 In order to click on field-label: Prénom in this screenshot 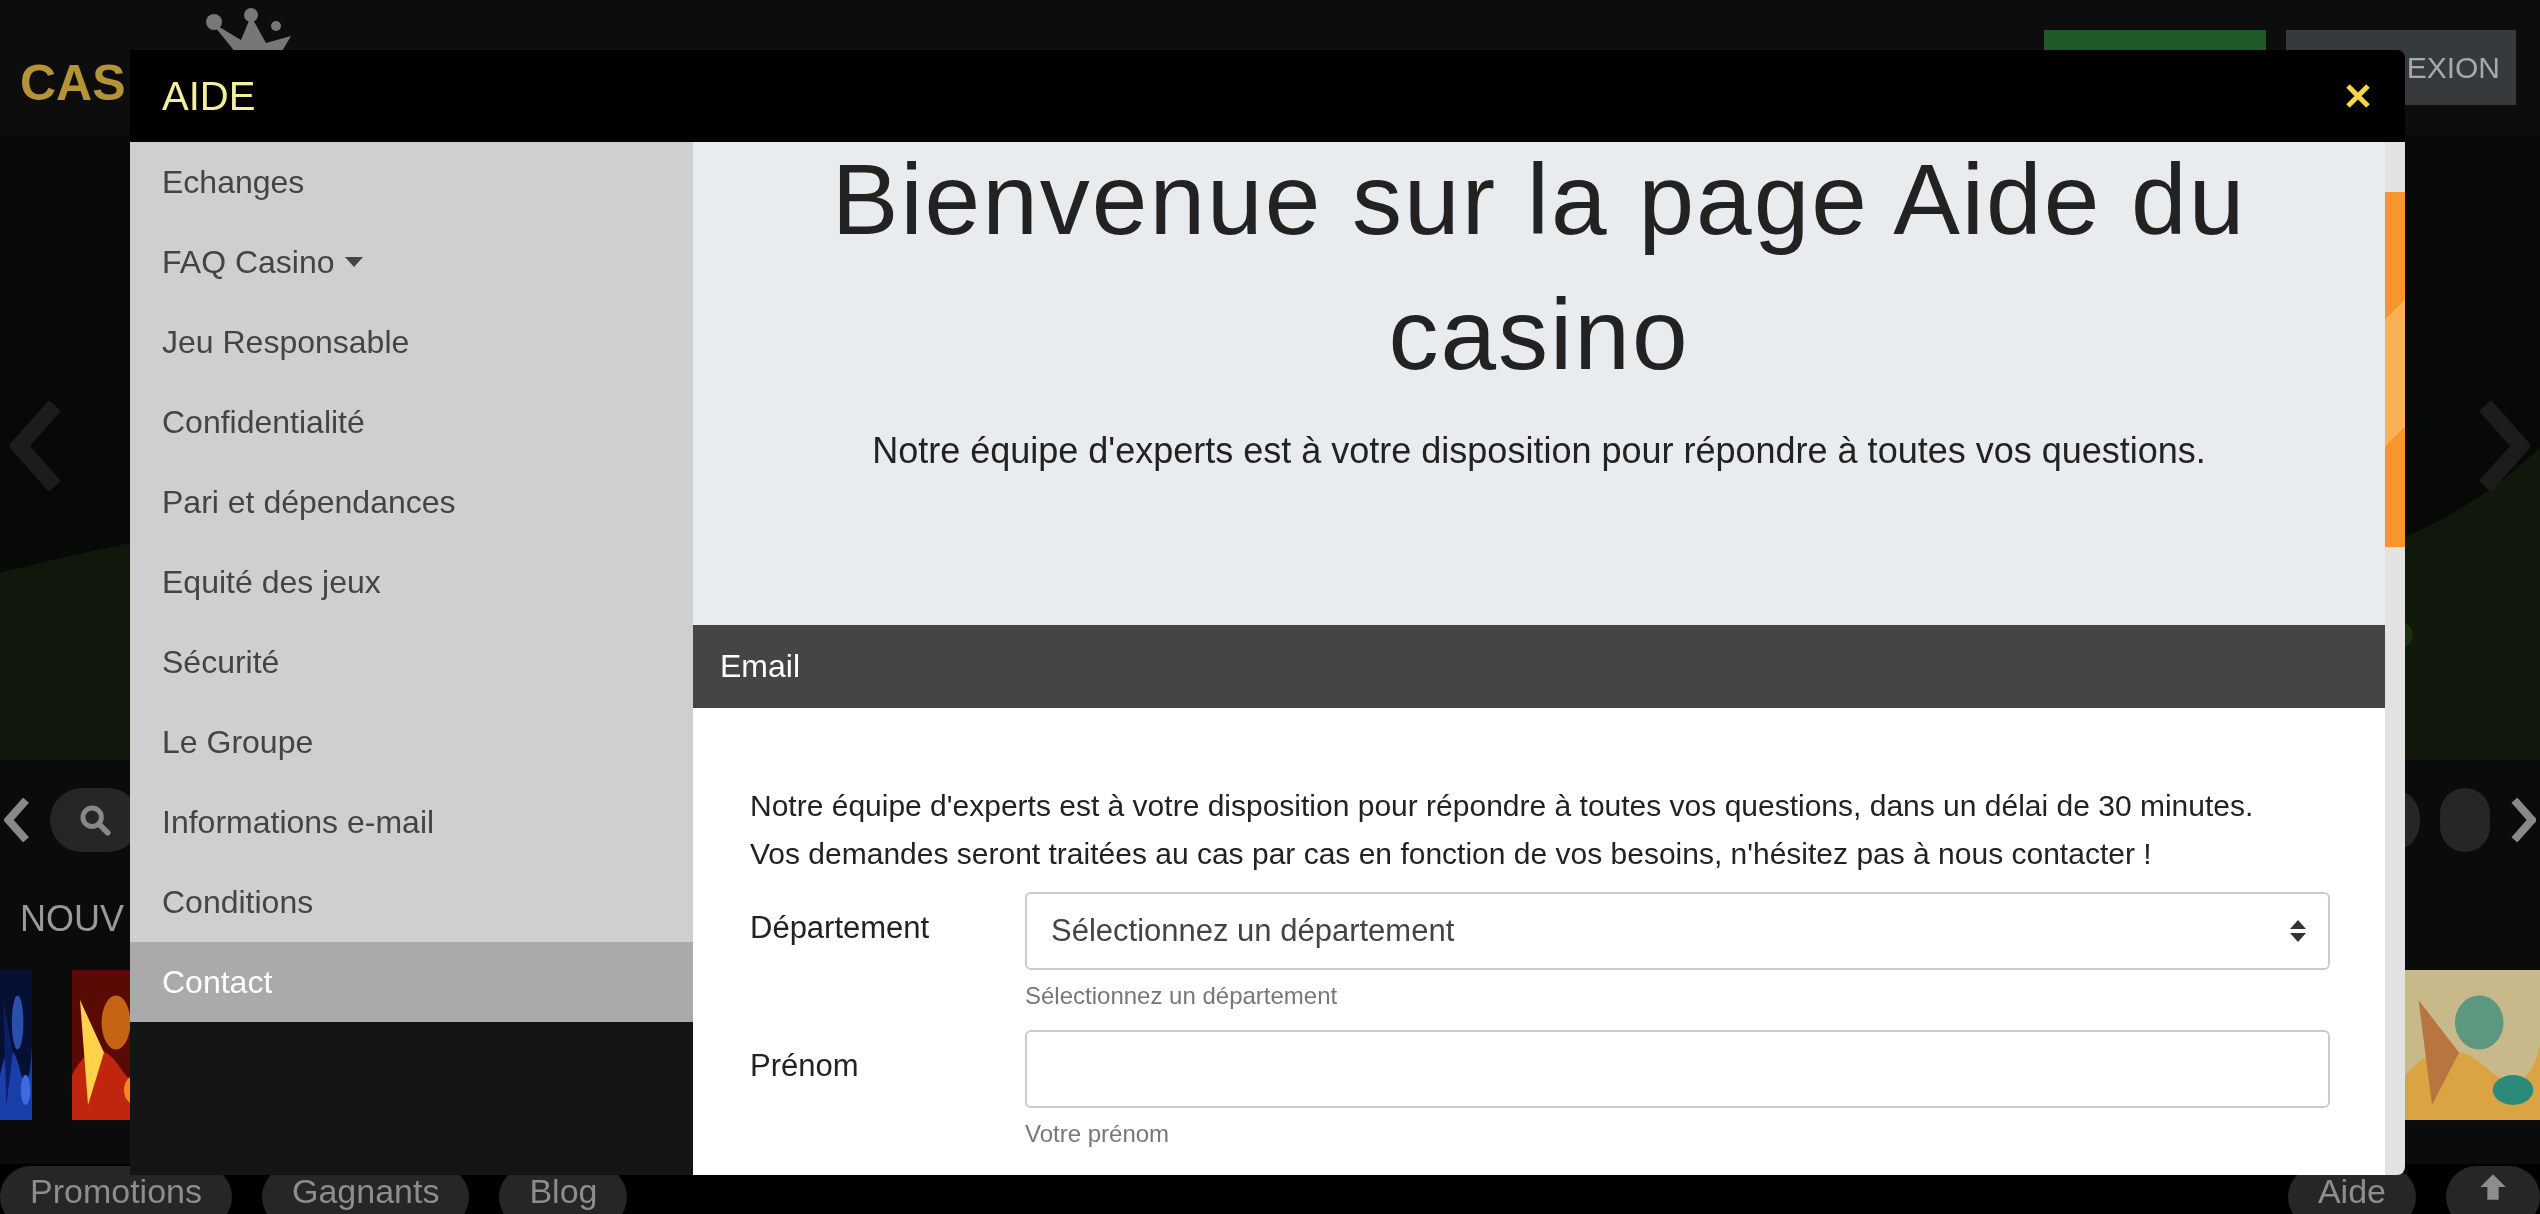, I will do `click(805, 1066)`.